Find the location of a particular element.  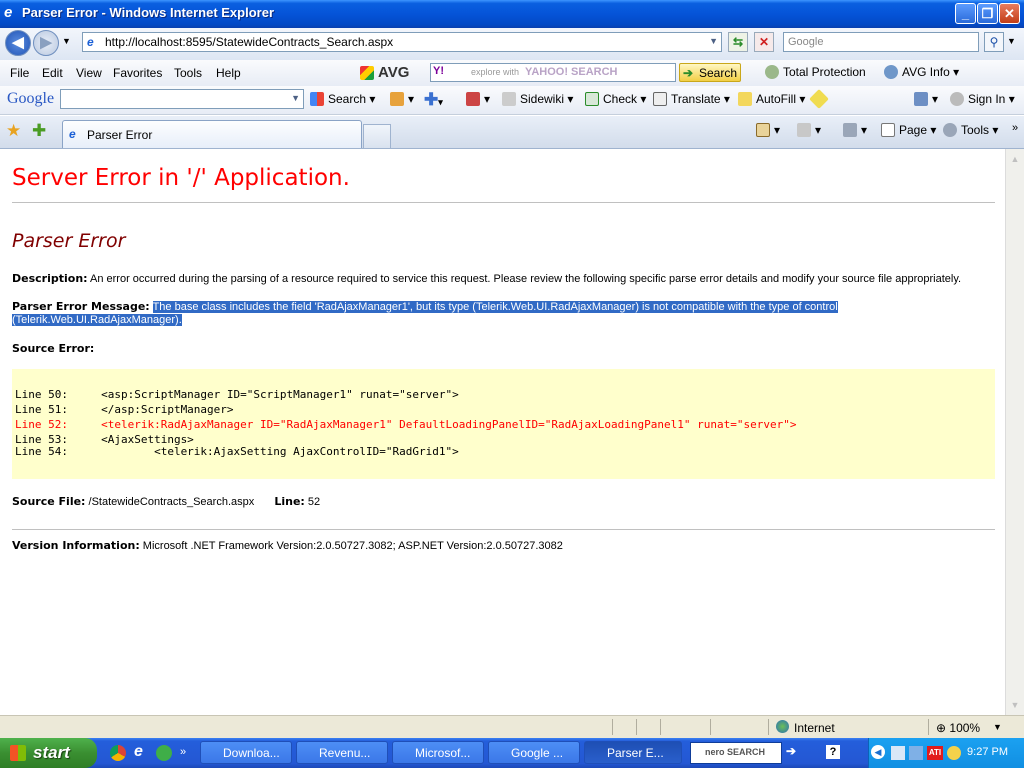

vertical-scrollbar: ▲ ▼ is located at coordinates (1014, 432).